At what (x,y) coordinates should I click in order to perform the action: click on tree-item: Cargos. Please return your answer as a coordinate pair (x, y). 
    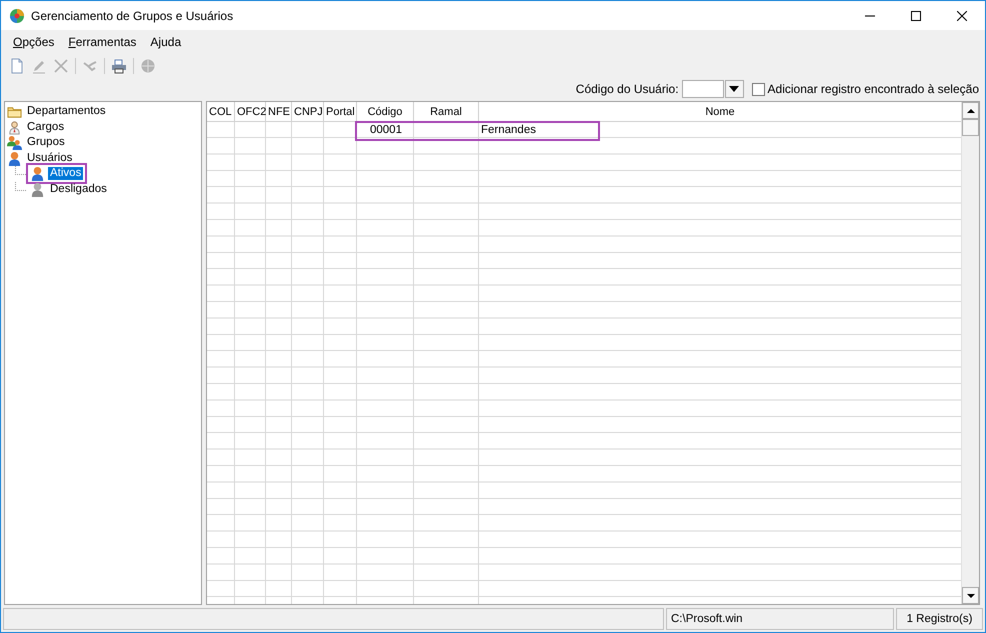
    Looking at the image, I should click on (45, 127).